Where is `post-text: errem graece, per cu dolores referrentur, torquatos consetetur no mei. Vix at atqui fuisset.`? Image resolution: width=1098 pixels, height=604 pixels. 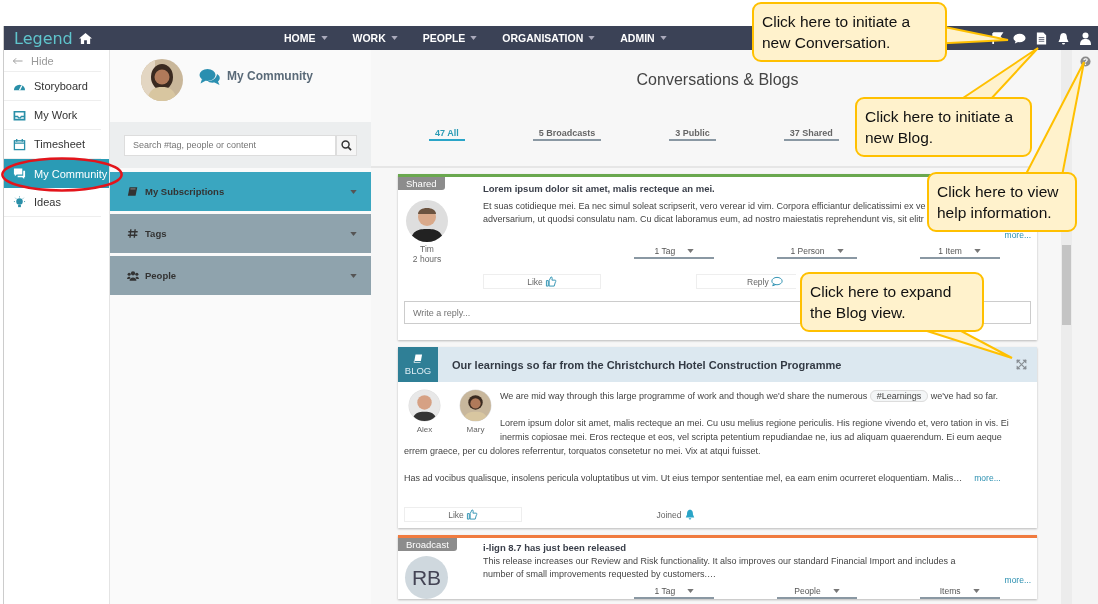 post-text: errem graece, per cu dolores referrentur, torquatos consetetur no mei. Vix at atqui fuisset. is located at coordinates (583, 451).